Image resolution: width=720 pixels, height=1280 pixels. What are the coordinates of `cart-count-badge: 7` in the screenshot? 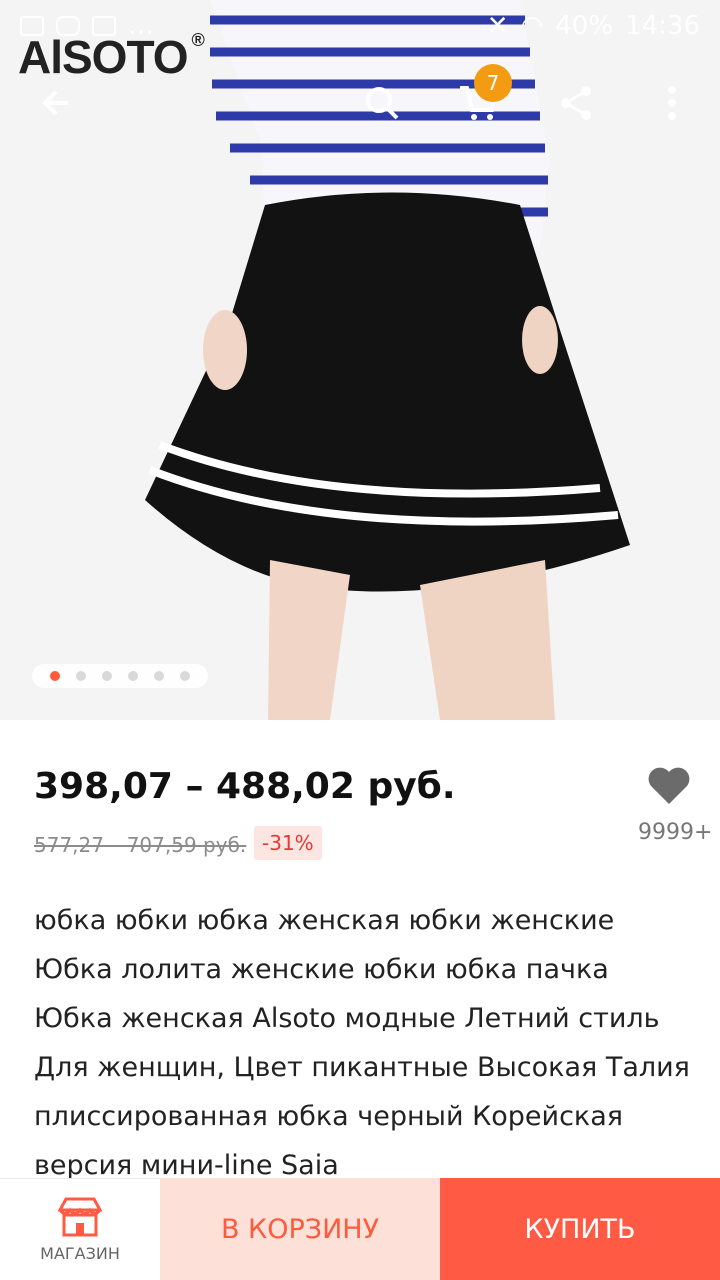 It's located at (493, 83).